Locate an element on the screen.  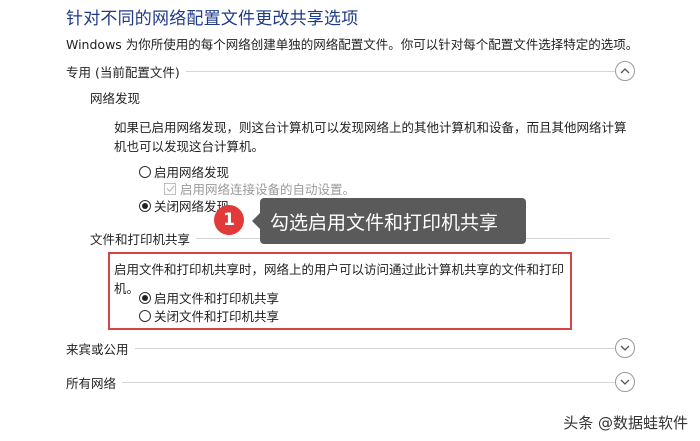
section-all-networks: 所有网络 is located at coordinates (346, 382).